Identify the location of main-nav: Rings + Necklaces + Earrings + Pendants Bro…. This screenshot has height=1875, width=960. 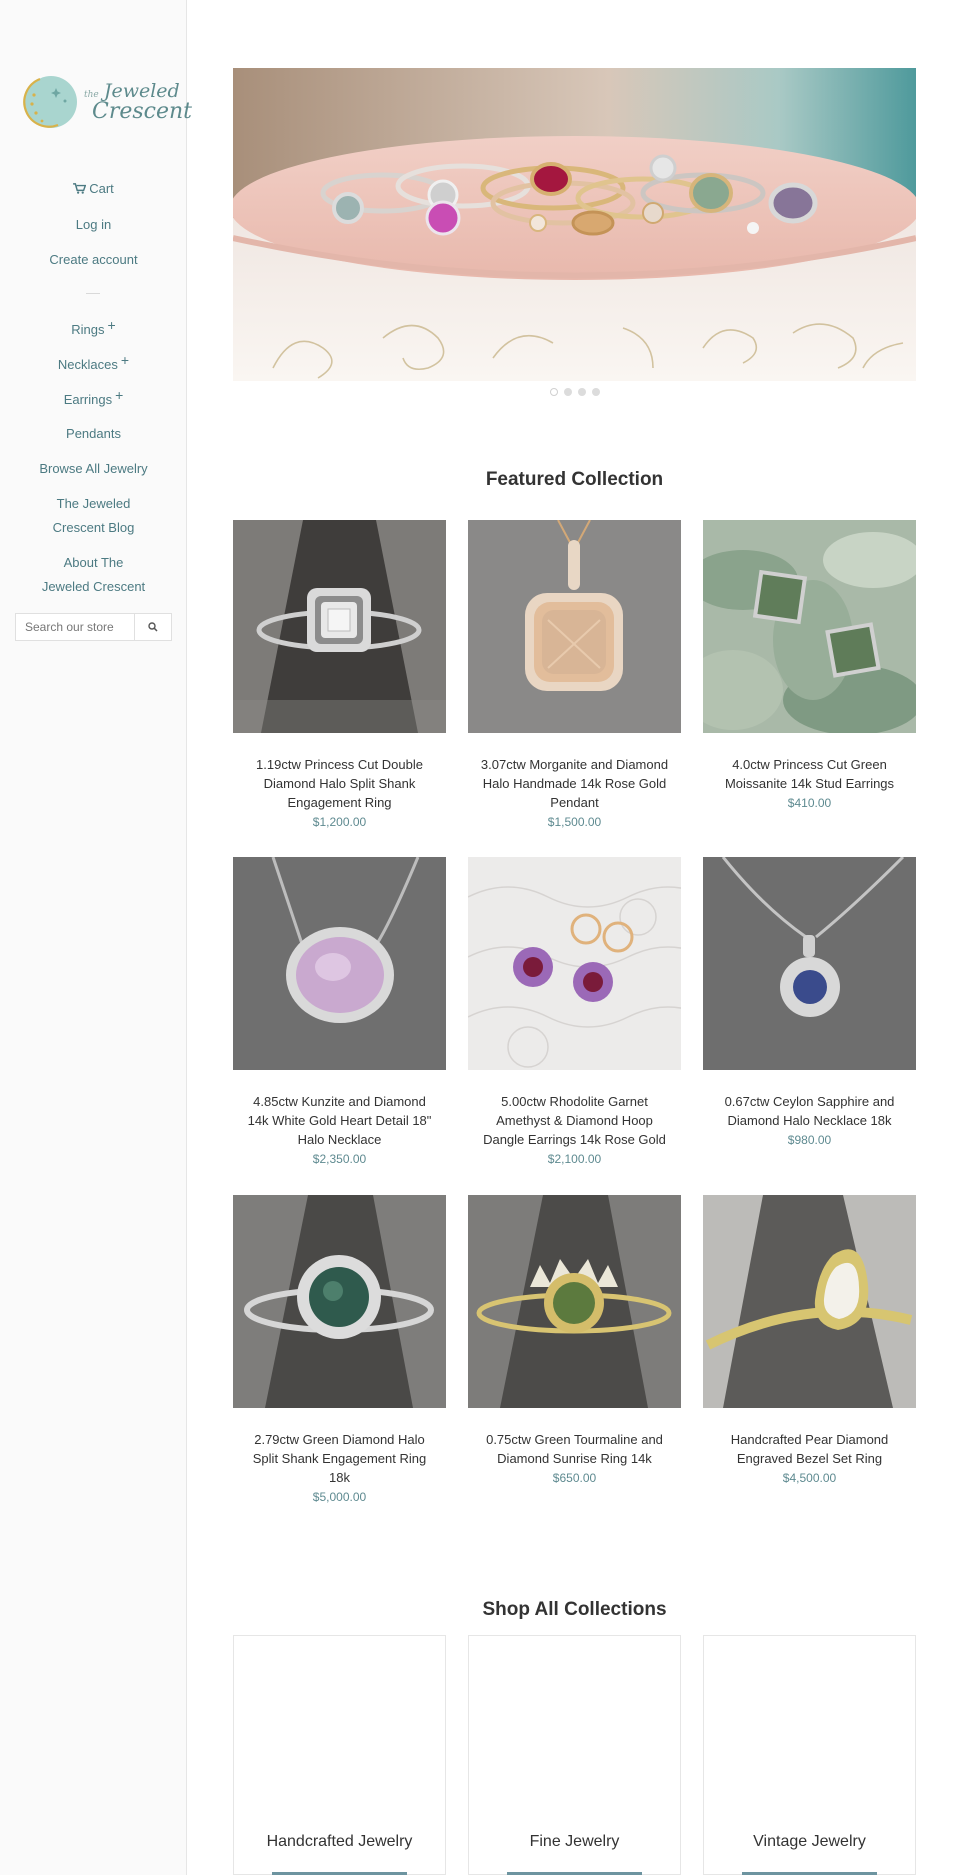
(93, 463).